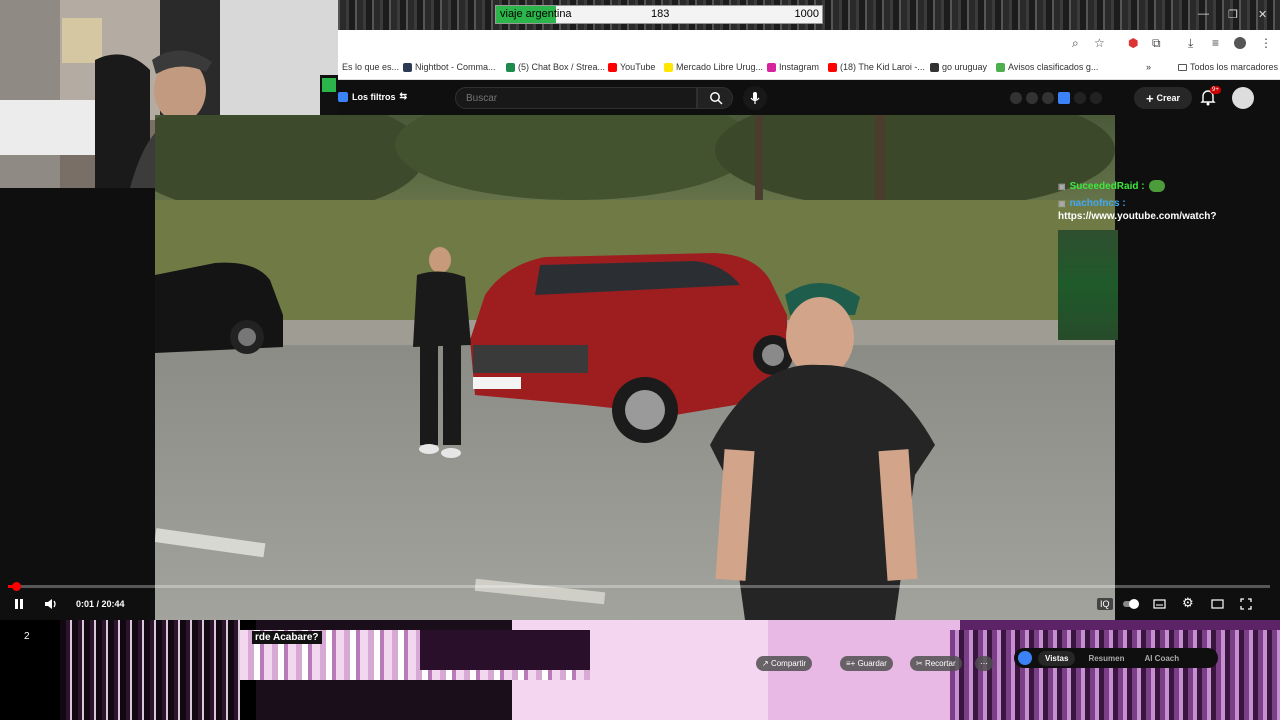  What do you see at coordinates (1161, 658) in the screenshot?
I see `tab-ai-coach: AI Coach` at bounding box center [1161, 658].